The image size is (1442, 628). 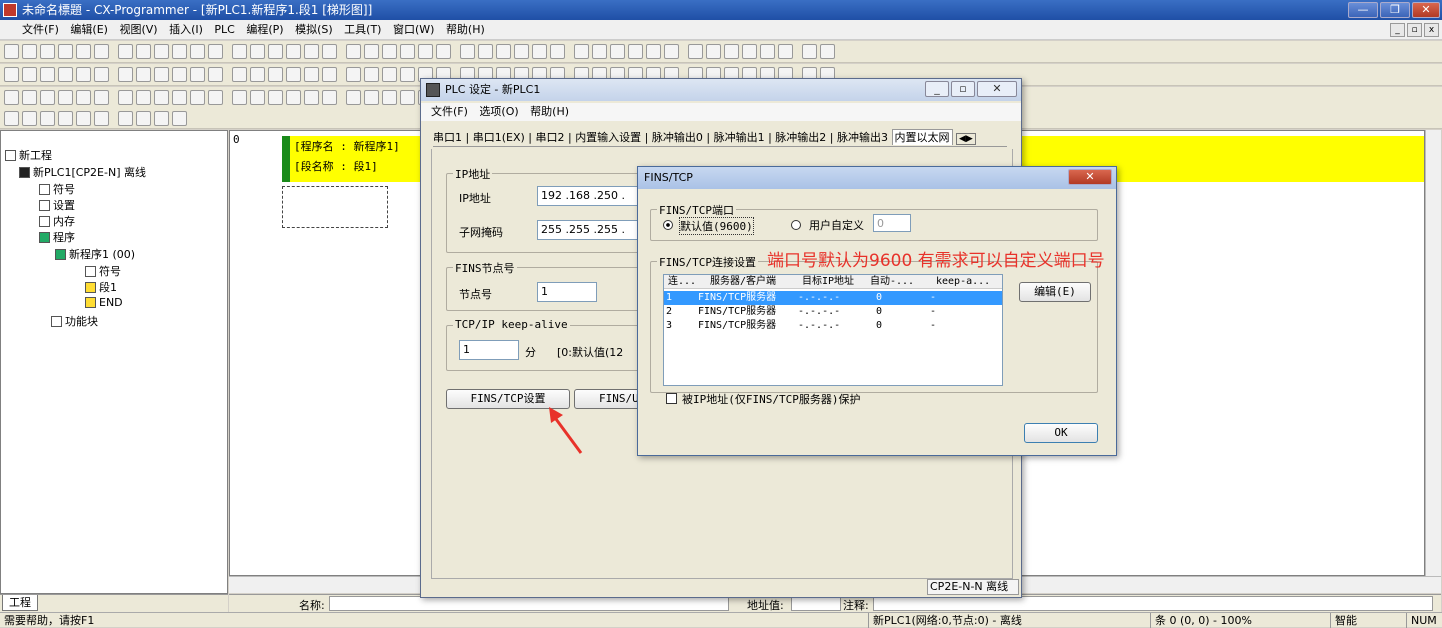 What do you see at coordinates (739, 137) in the screenshot?
I see `tab-pulse-output1: 脉冲输出1` at bounding box center [739, 137].